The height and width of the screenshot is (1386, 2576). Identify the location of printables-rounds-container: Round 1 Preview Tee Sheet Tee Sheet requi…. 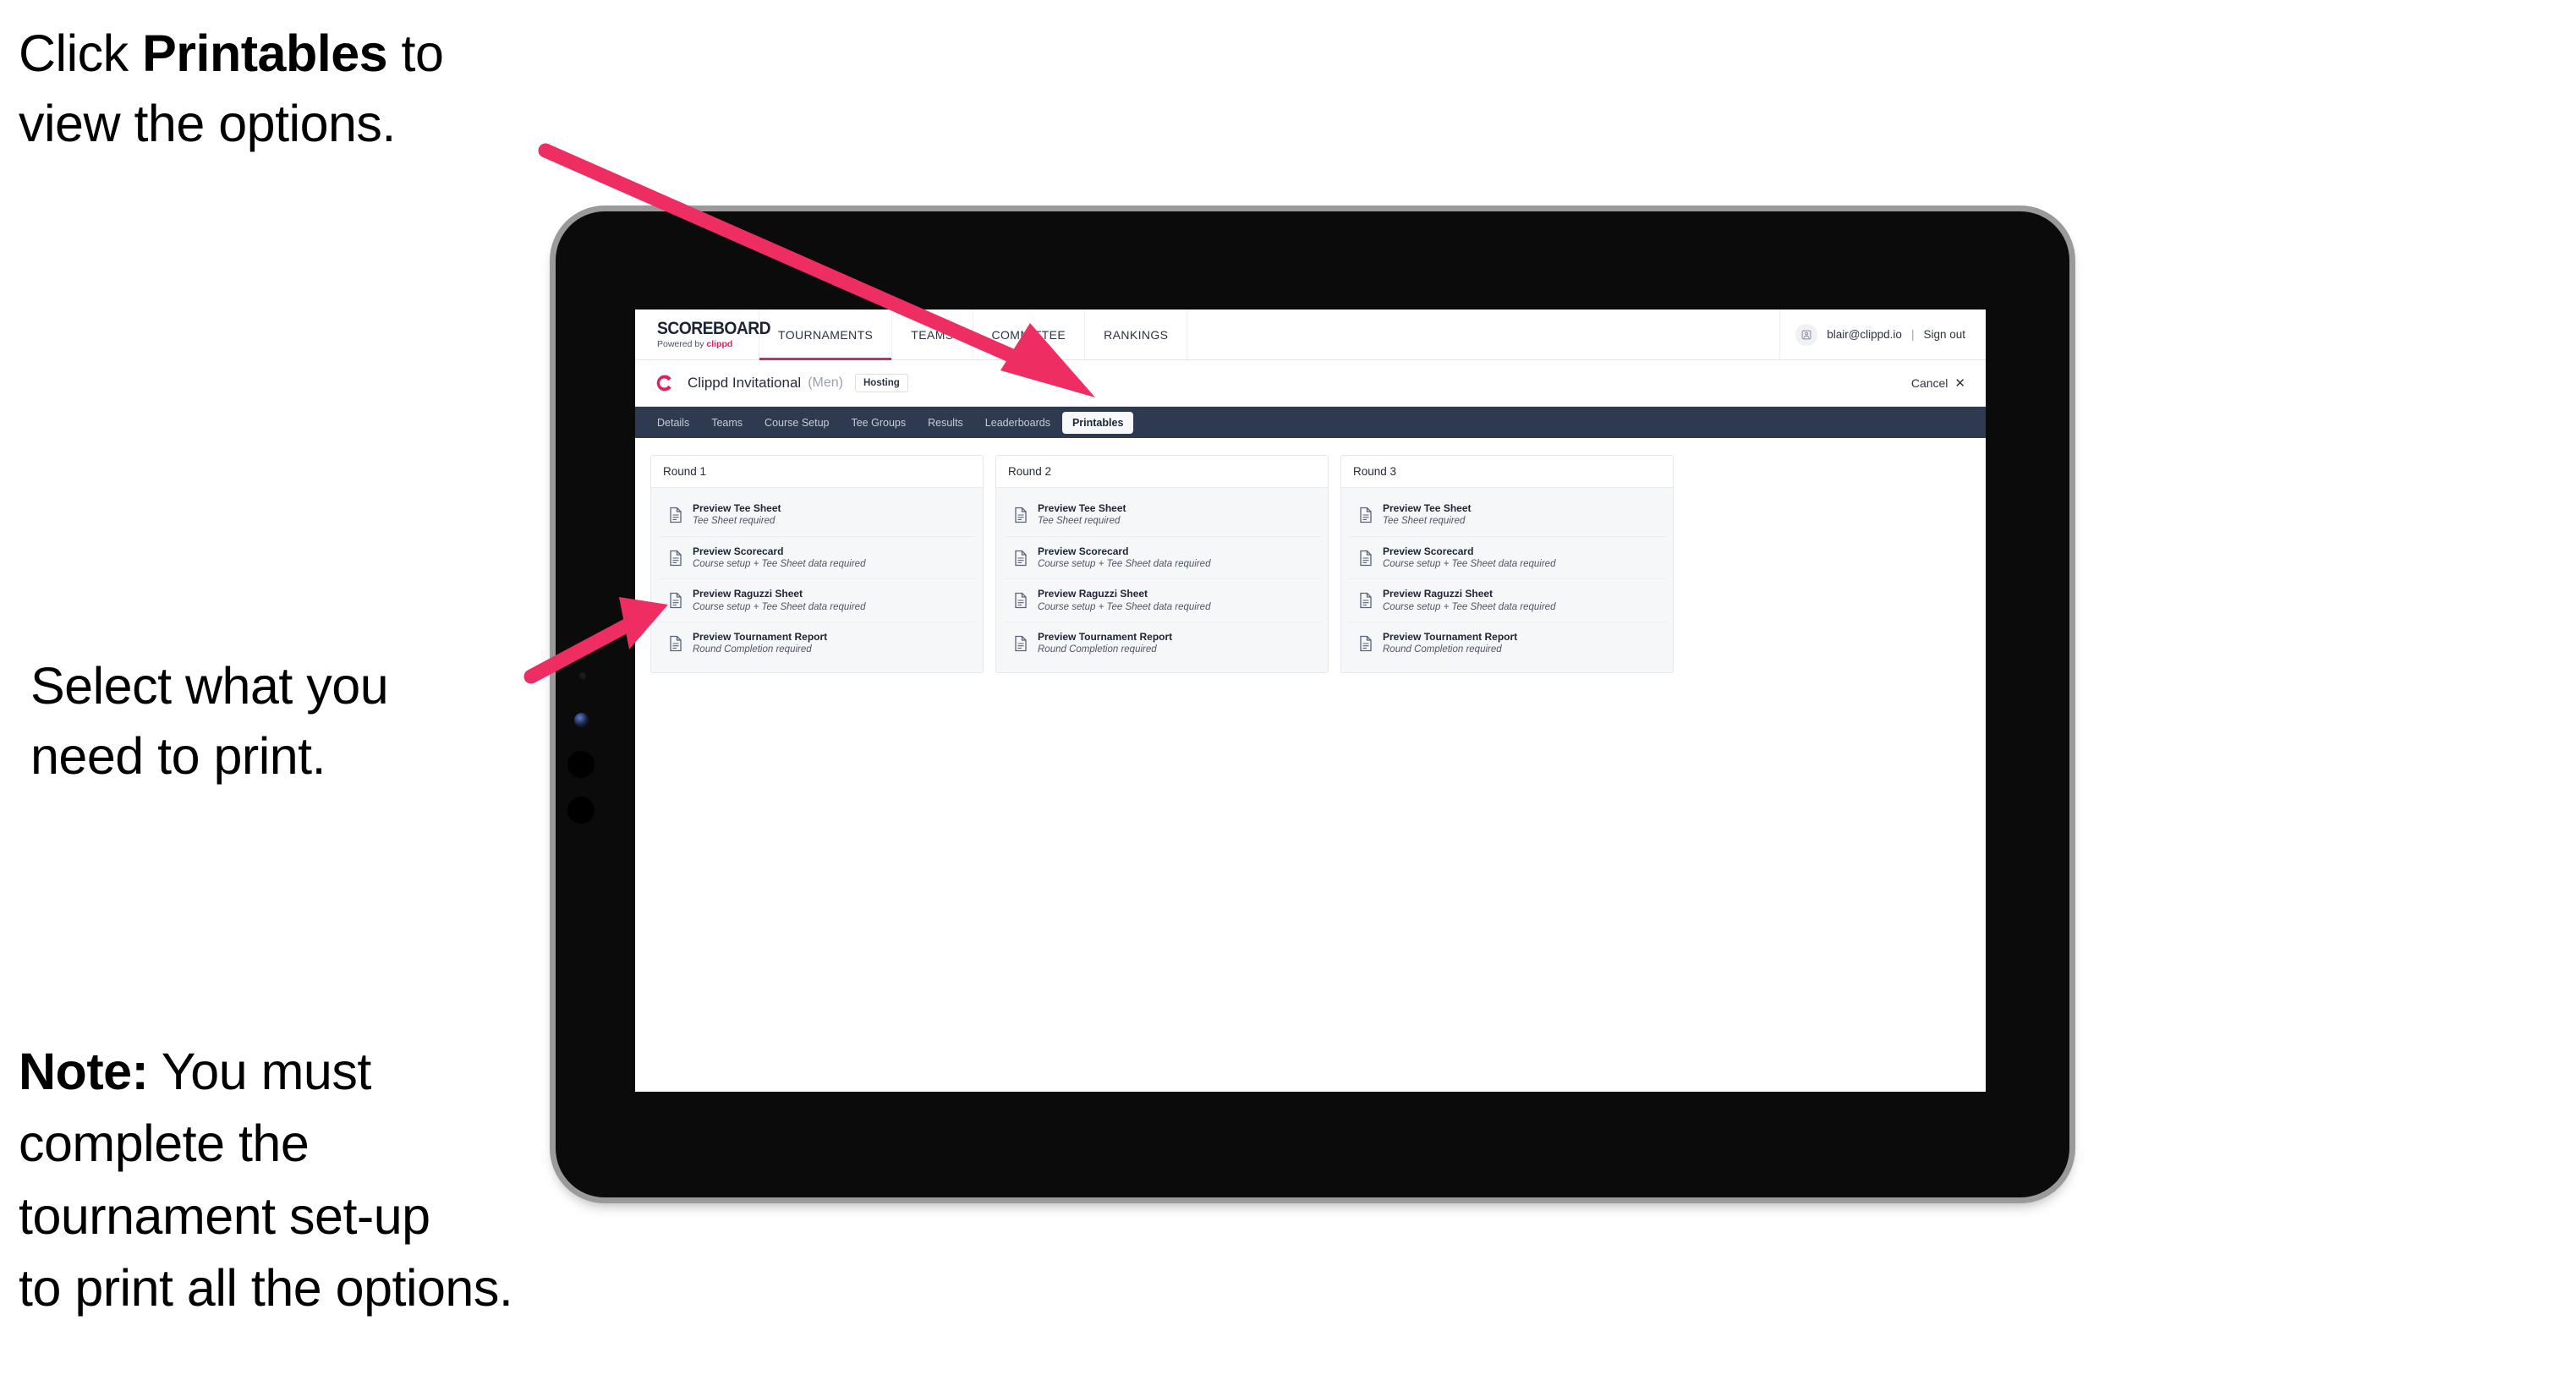
(1310, 555).